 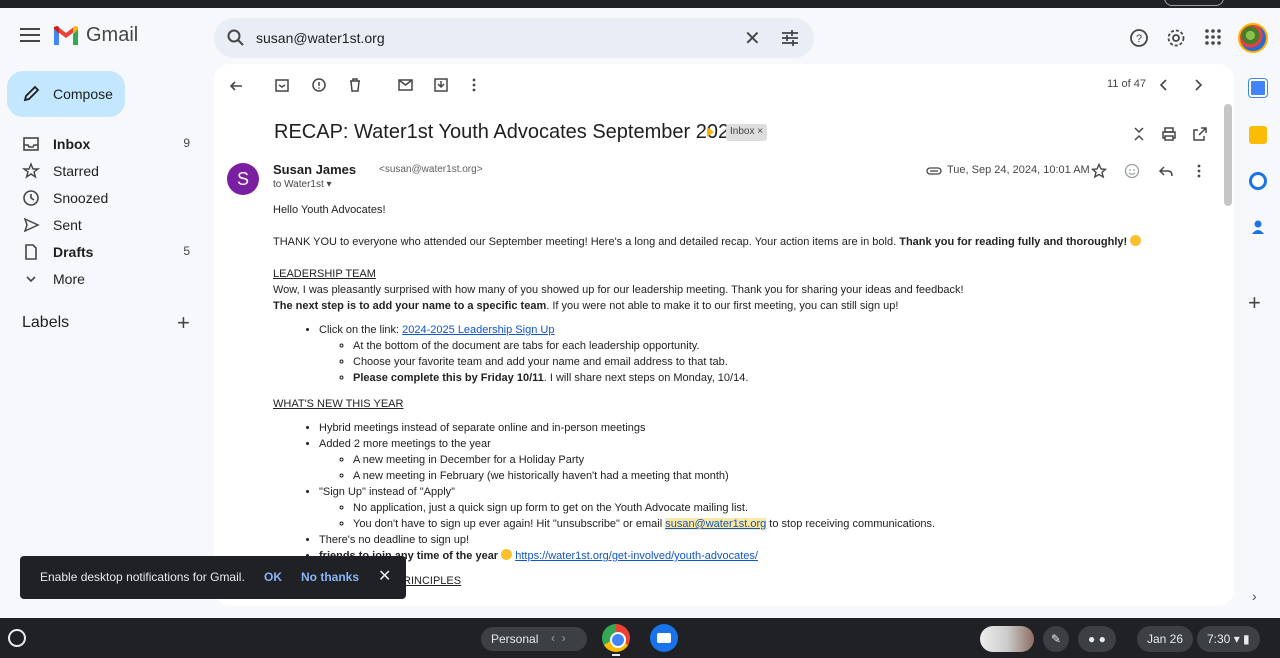 I want to click on desk-name: Personal, so click(x=515, y=639).